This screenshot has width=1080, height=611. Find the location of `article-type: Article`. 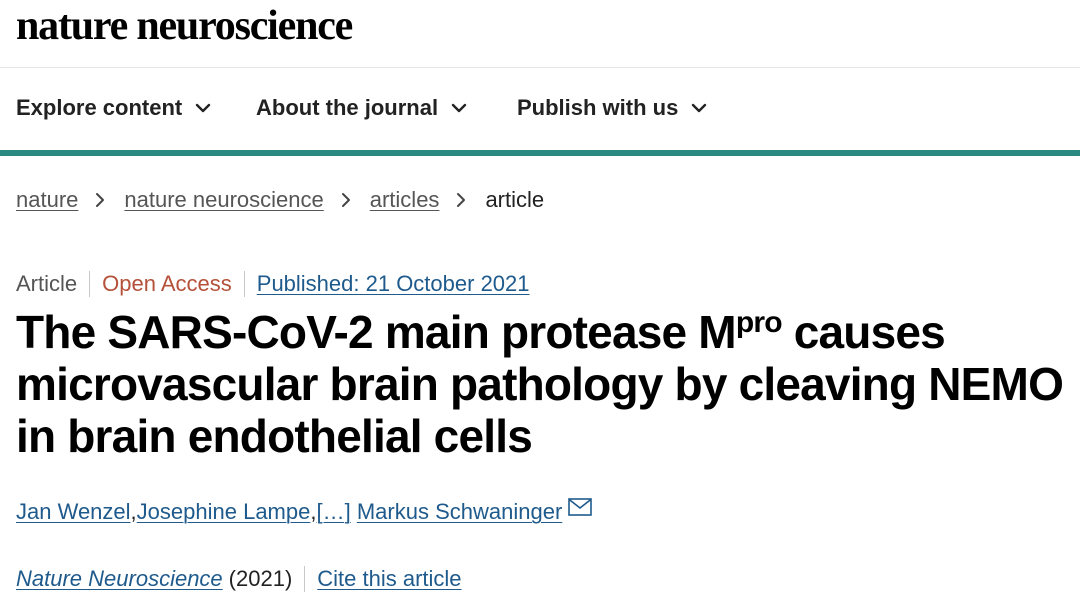

article-type: Article is located at coordinates (53, 284).